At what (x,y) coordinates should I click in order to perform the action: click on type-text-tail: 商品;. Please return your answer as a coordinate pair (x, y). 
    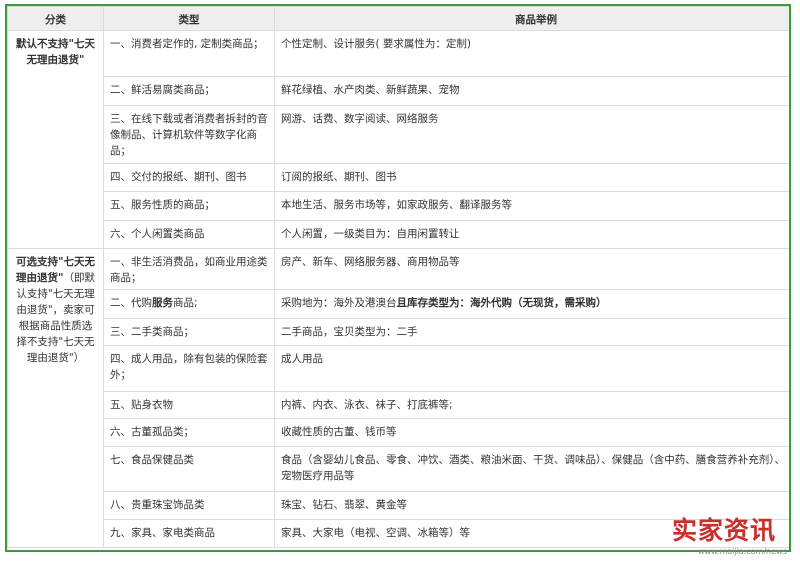
    Looking at the image, I should click on (185, 303).